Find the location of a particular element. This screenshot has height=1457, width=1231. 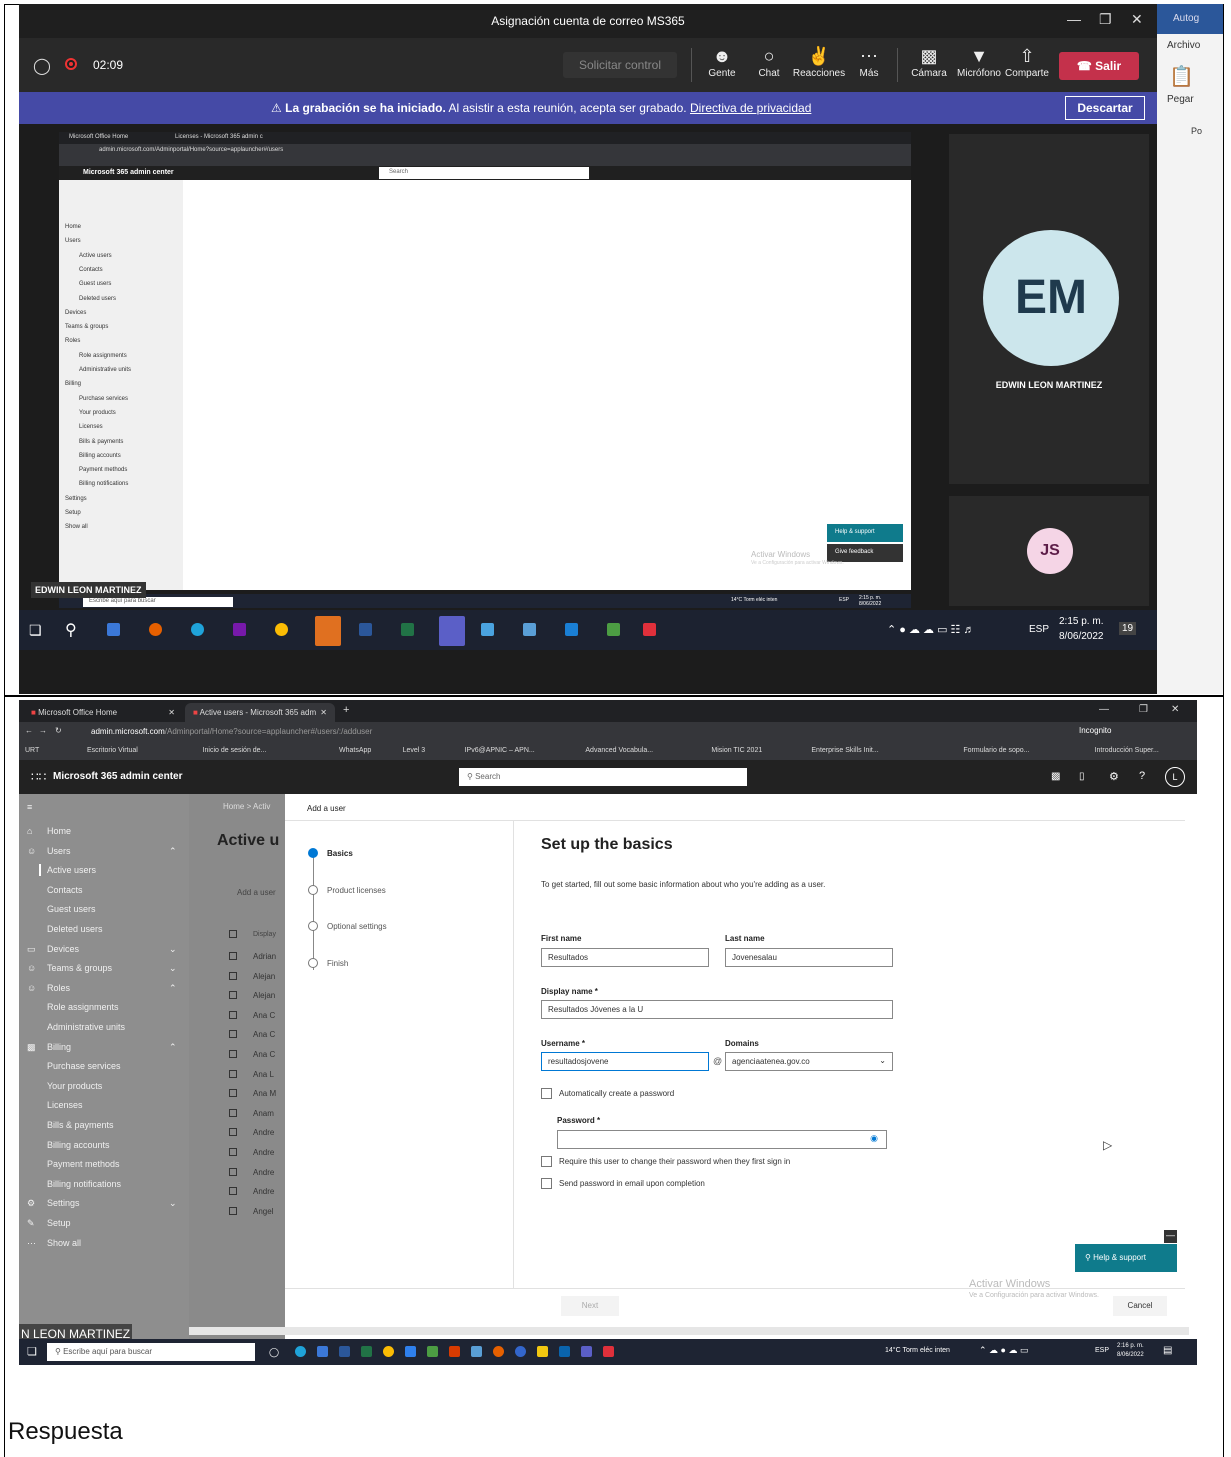

weather: 14°C Torm eléc inten is located at coordinates (917, 1350).